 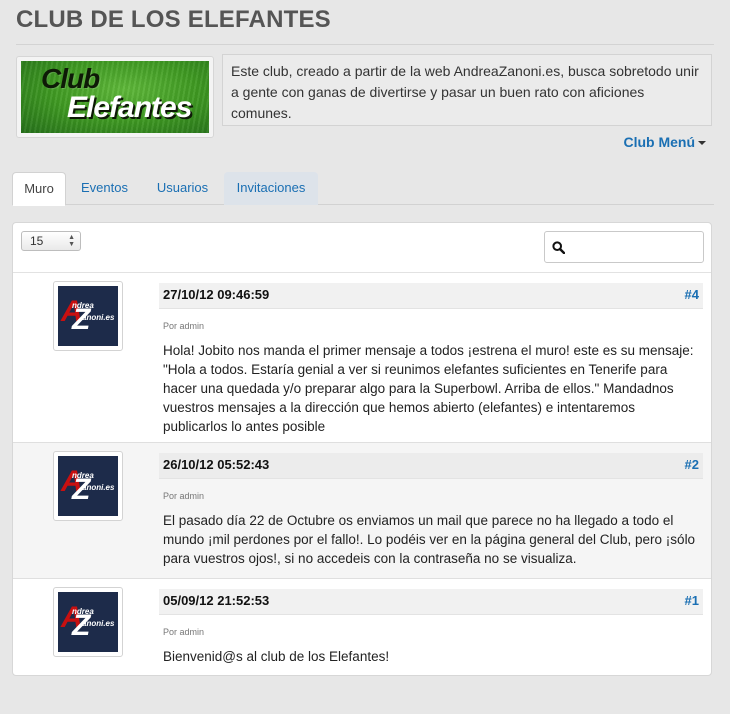 What do you see at coordinates (692, 294) in the screenshot?
I see `post-number-link: #4` at bounding box center [692, 294].